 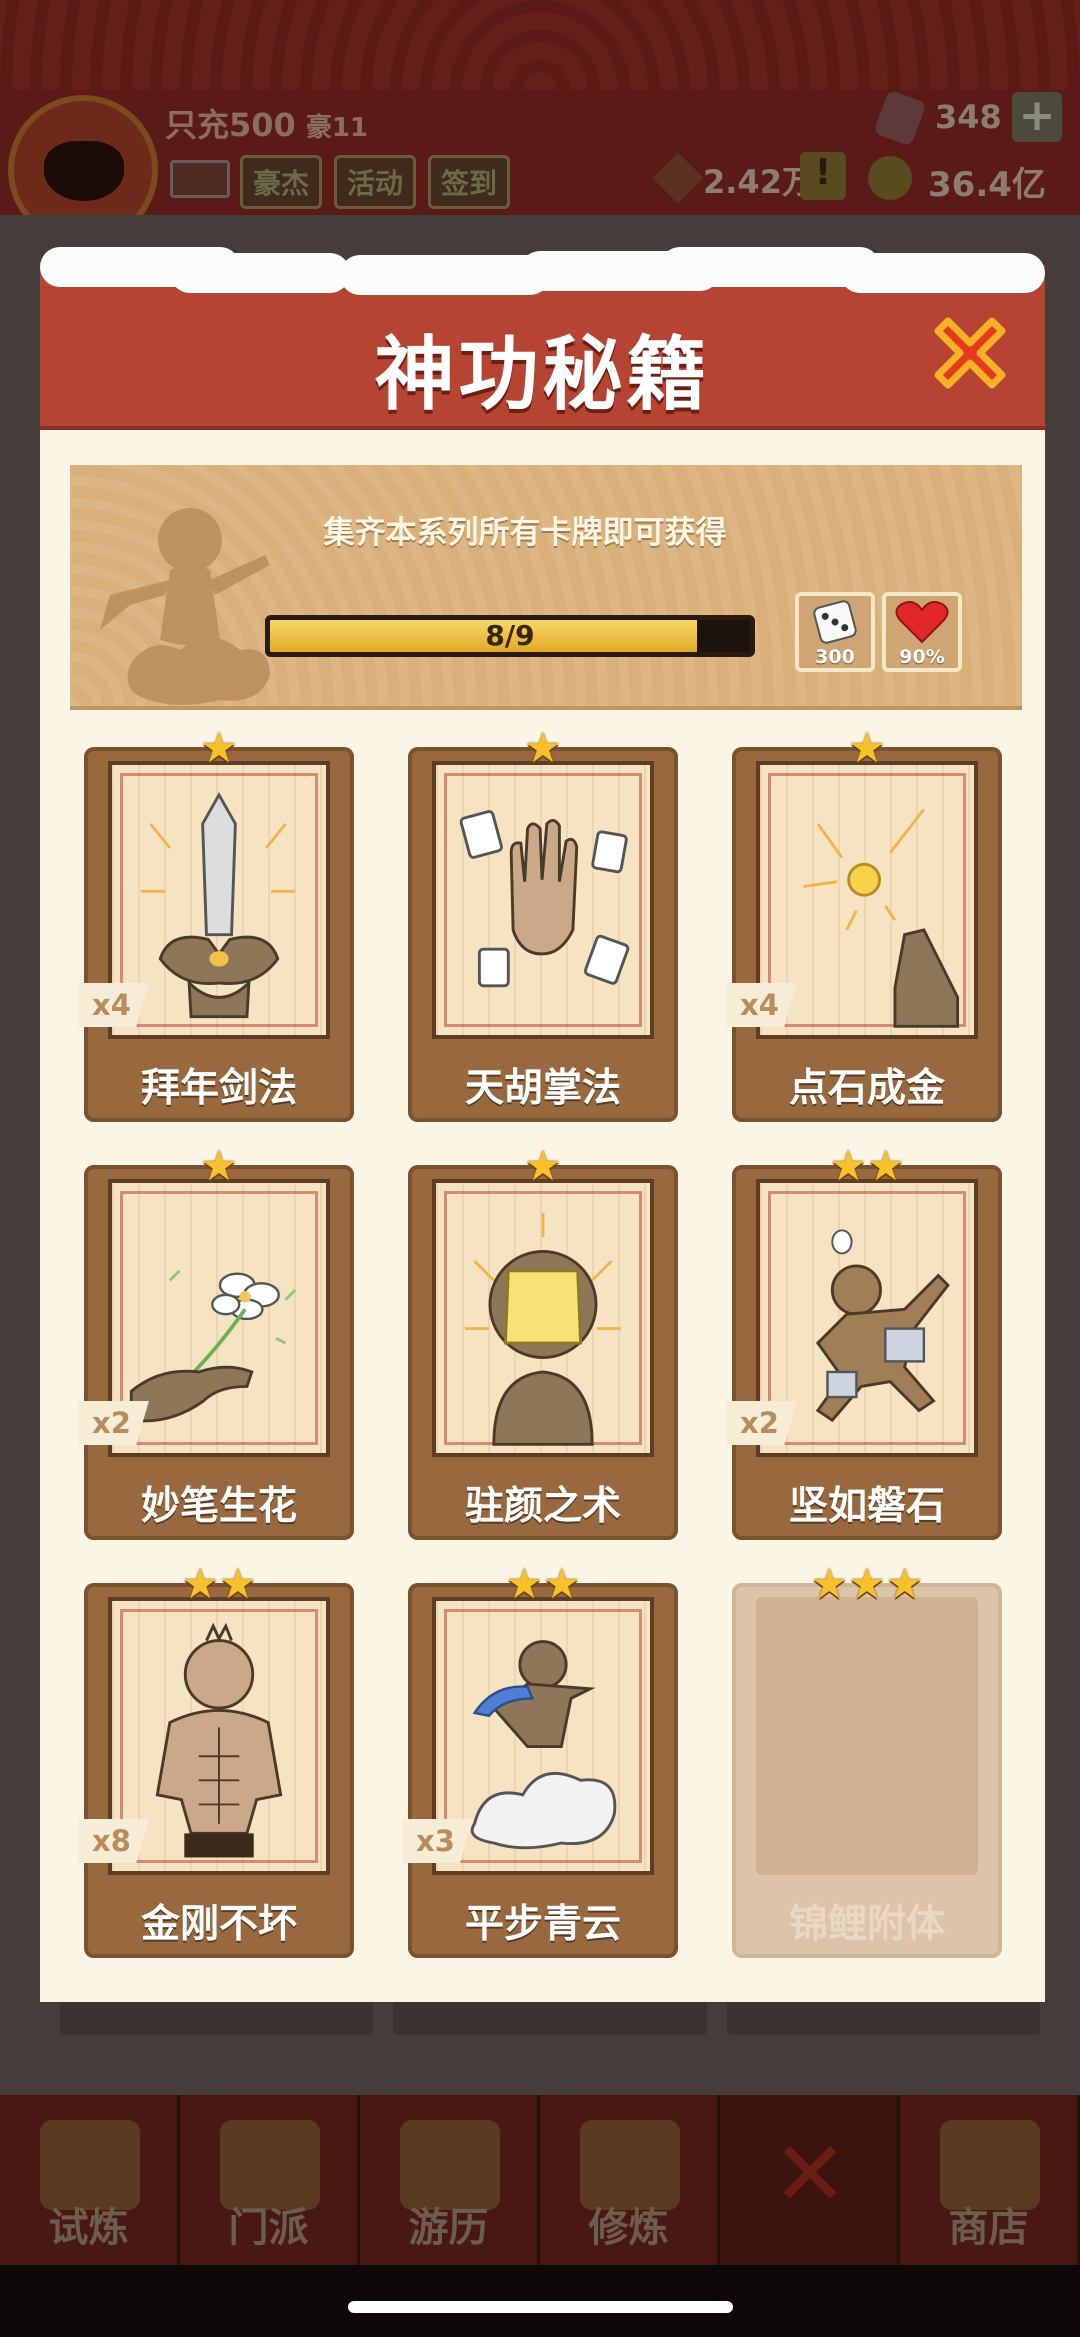 I want to click on vip-level: 豪11, so click(x=336, y=128).